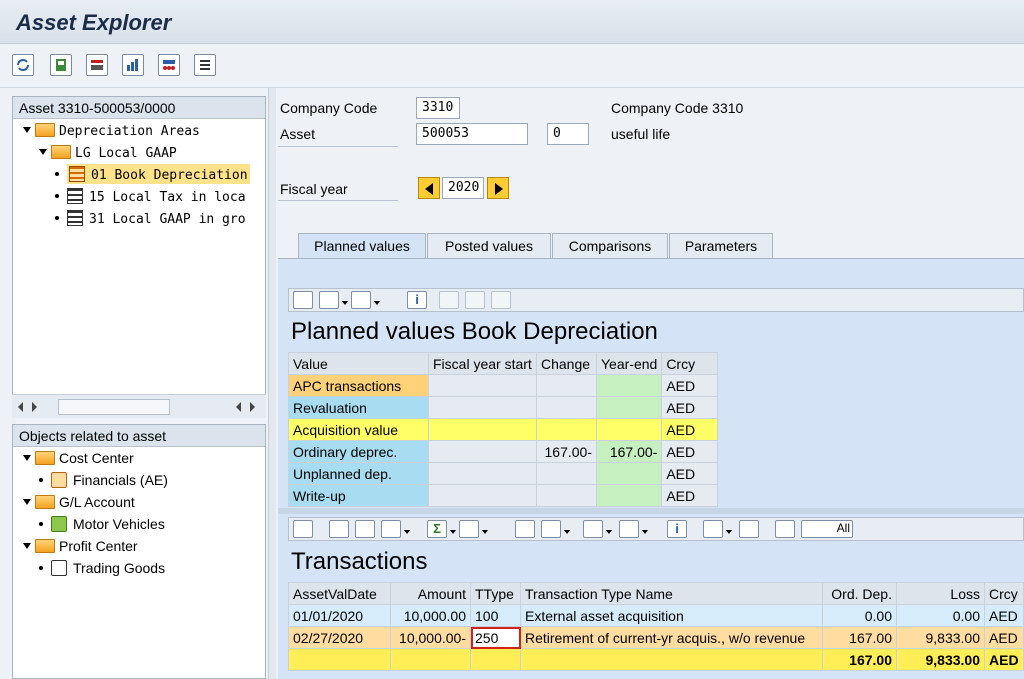  I want to click on planned-grid-toolbar: i, so click(656, 300).